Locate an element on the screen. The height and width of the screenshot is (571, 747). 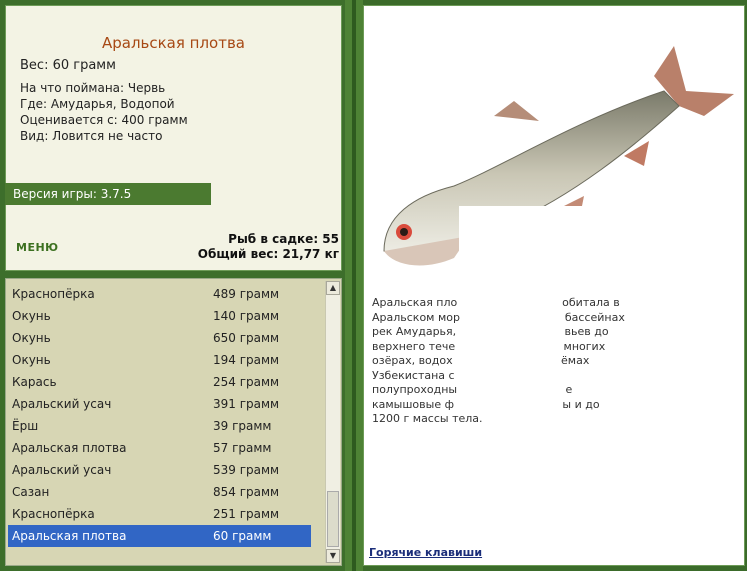
game-version: Версия игры: 3.7.5 is located at coordinates (108, 194).